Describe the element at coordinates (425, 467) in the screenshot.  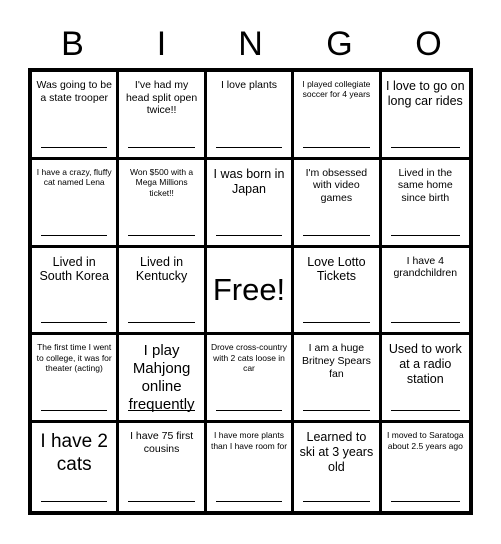
I see `bingo-cell: I moved to Saratoga about 2.5 years ago` at that location.